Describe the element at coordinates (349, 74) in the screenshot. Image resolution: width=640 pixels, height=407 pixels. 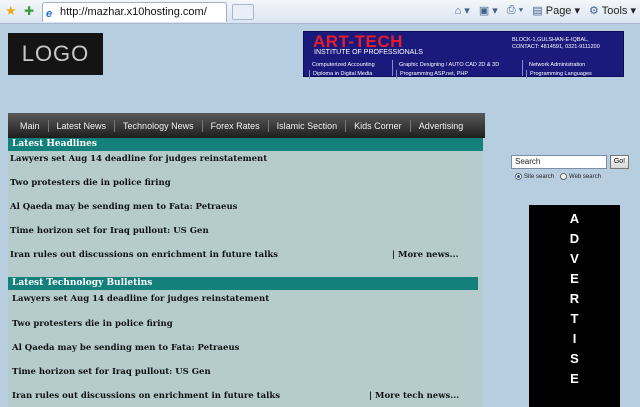
I see `banner-course-line: Diploma in Digital Media` at that location.